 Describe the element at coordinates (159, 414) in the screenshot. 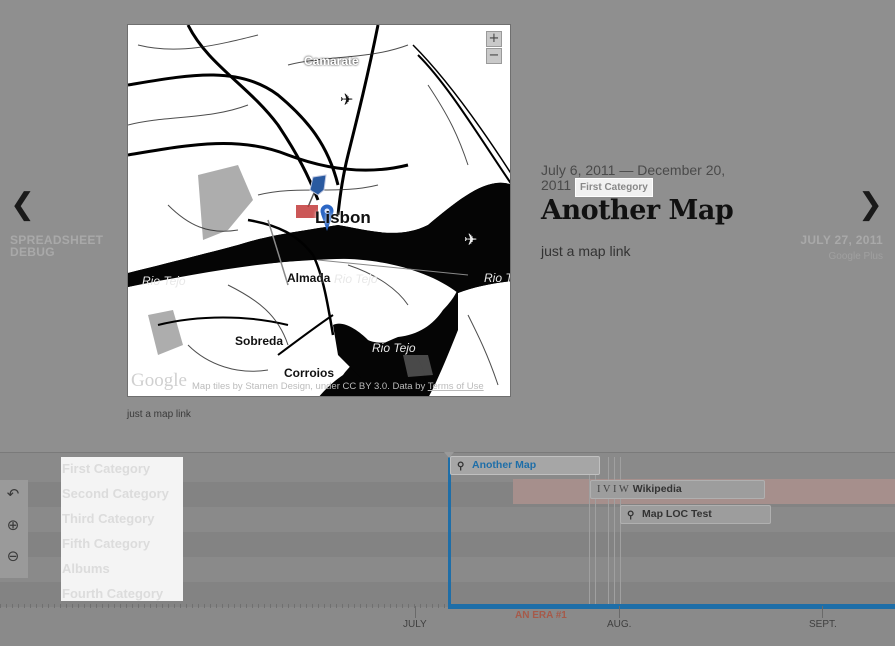

I see `map-caption: just a map link` at that location.